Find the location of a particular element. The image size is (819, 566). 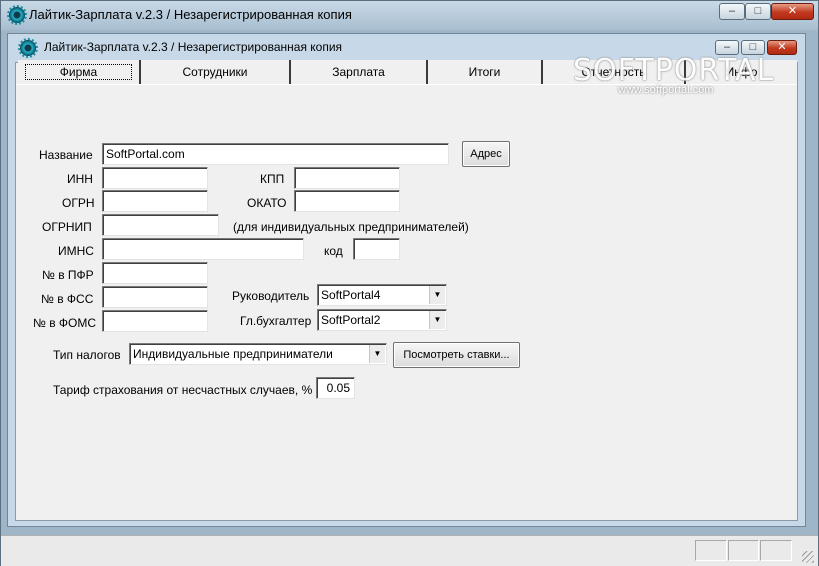

tab-employees-label: Сотрудники is located at coordinates (215, 72).